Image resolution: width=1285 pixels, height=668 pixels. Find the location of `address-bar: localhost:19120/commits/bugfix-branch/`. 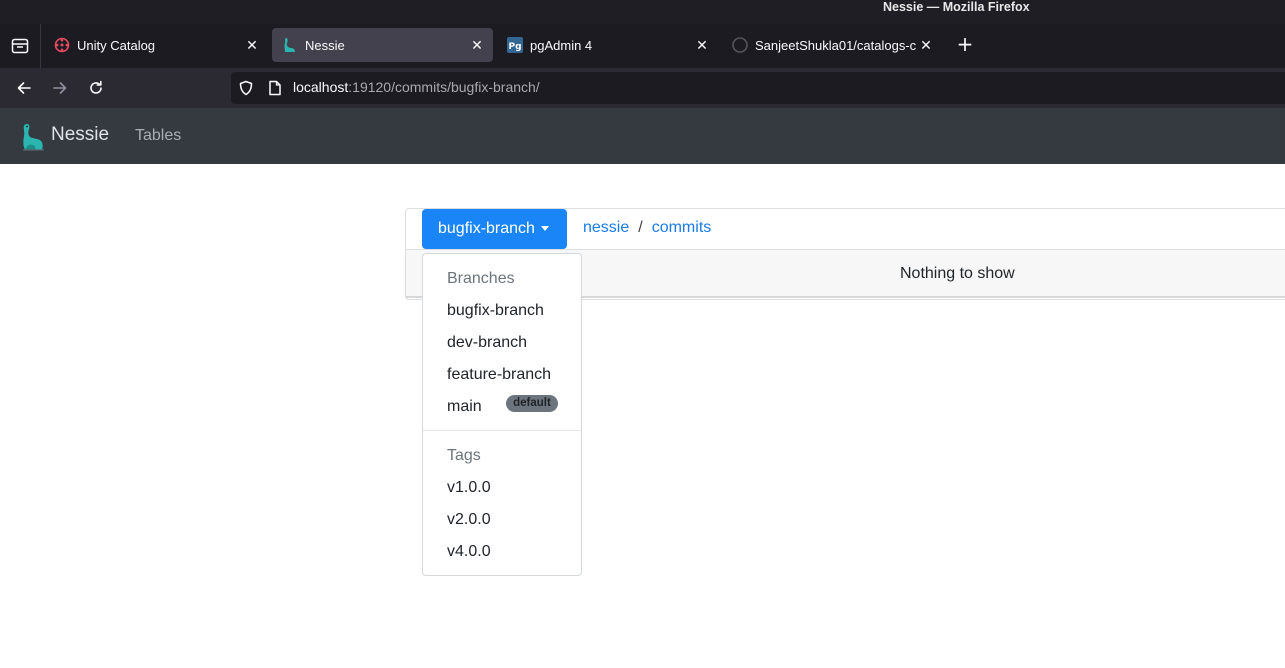

address-bar: localhost:19120/commits/bugfix-branch/ is located at coordinates (758, 88).